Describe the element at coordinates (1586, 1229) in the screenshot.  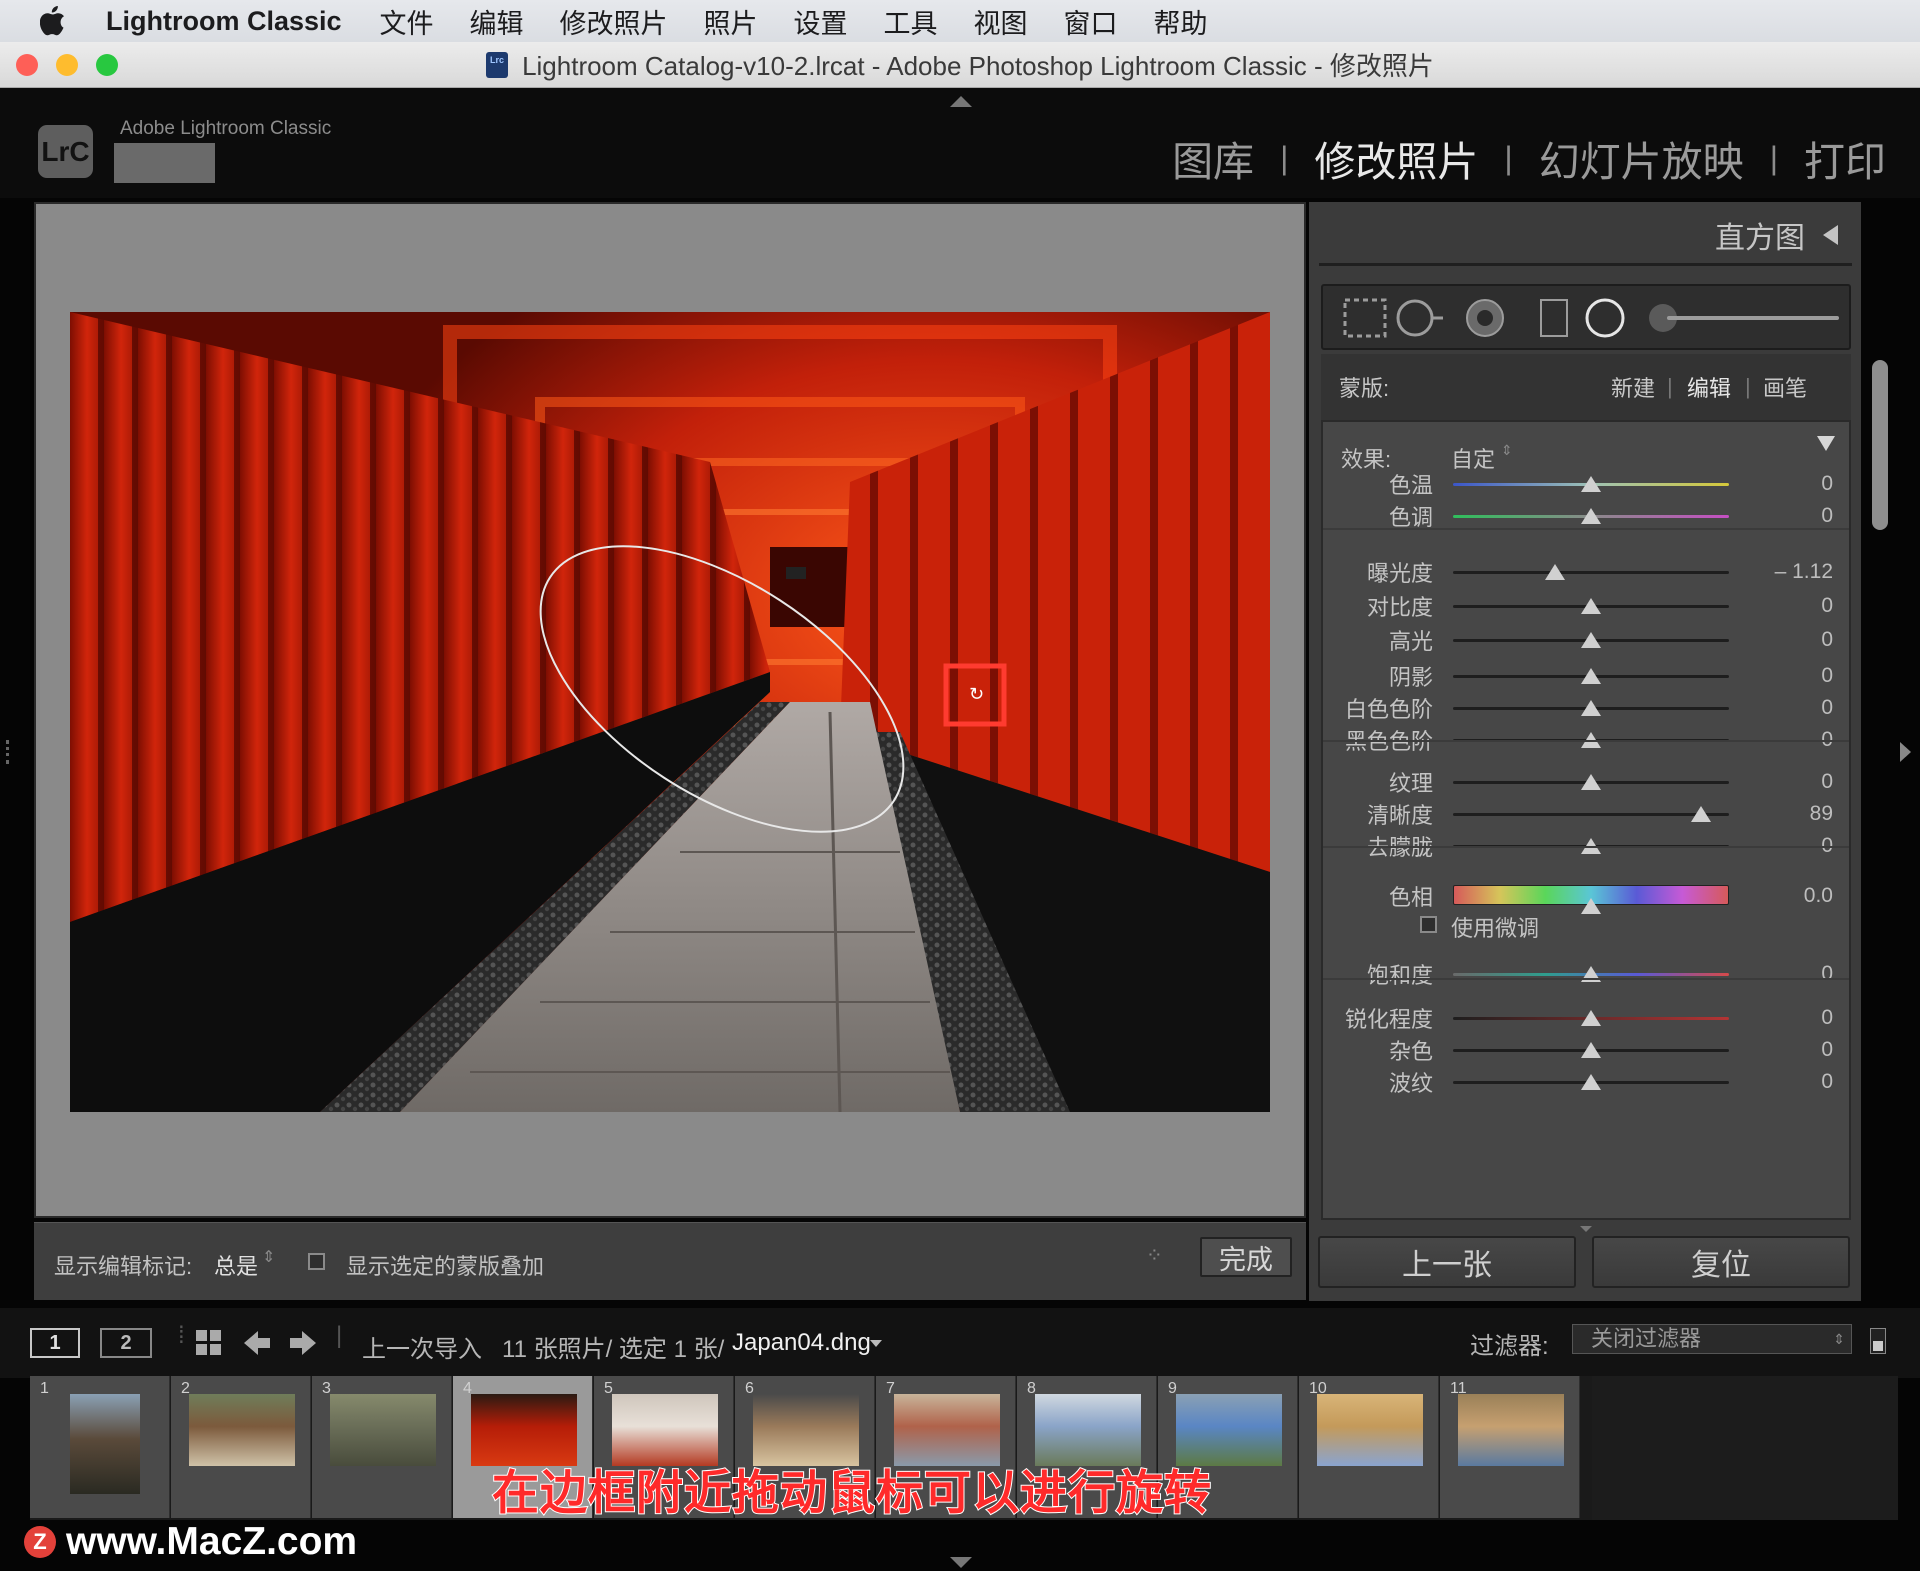
I see `panel-scroll-down-icon` at that location.